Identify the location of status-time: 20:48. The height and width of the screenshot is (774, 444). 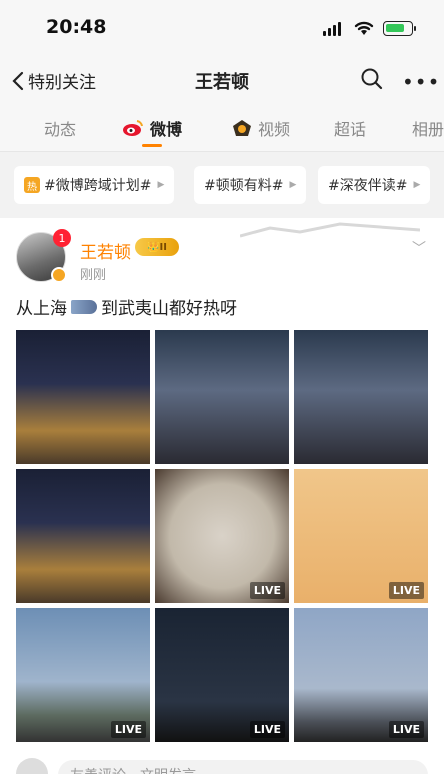
(76, 27).